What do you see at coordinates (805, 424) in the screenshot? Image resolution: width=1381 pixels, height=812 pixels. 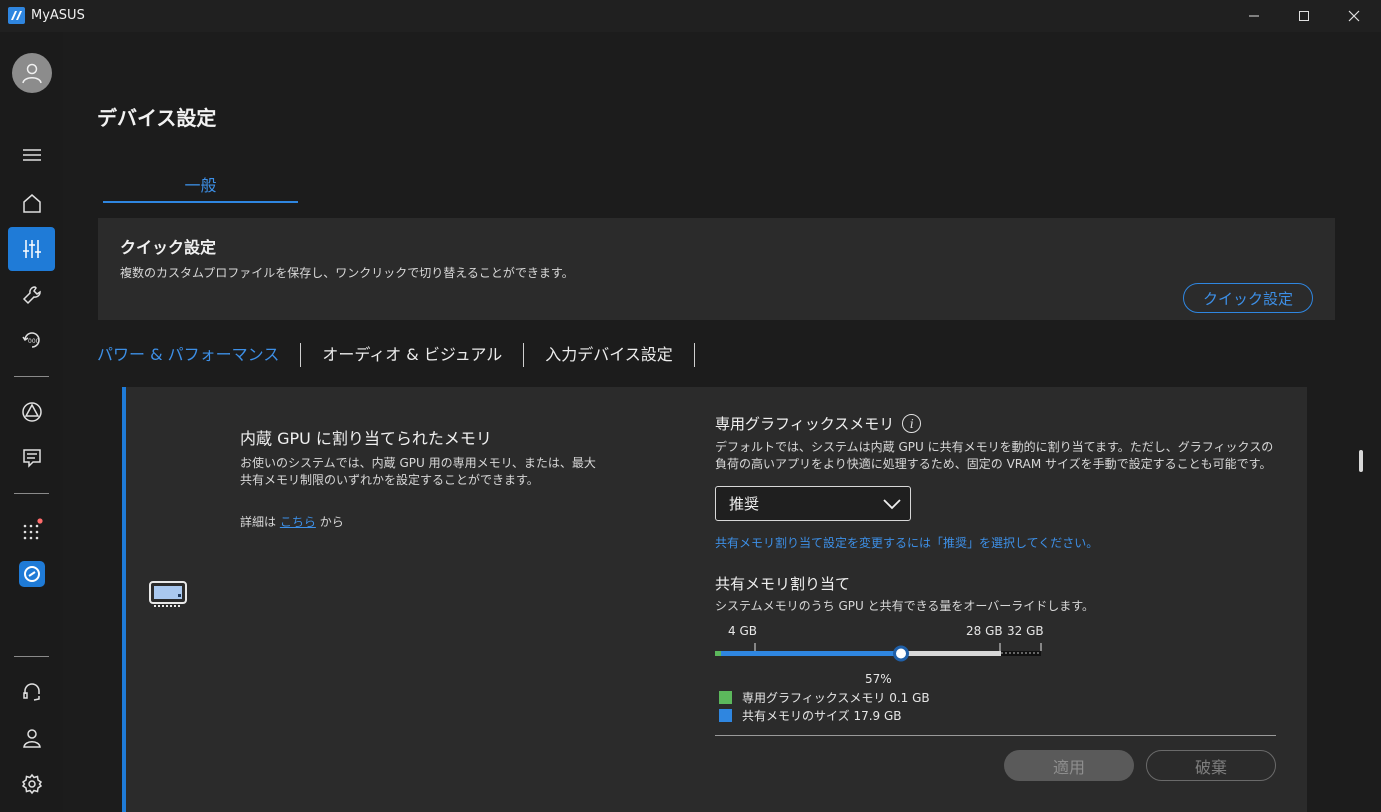 I see `dedicated-memory-label: 専用グラフィックスメモリ` at bounding box center [805, 424].